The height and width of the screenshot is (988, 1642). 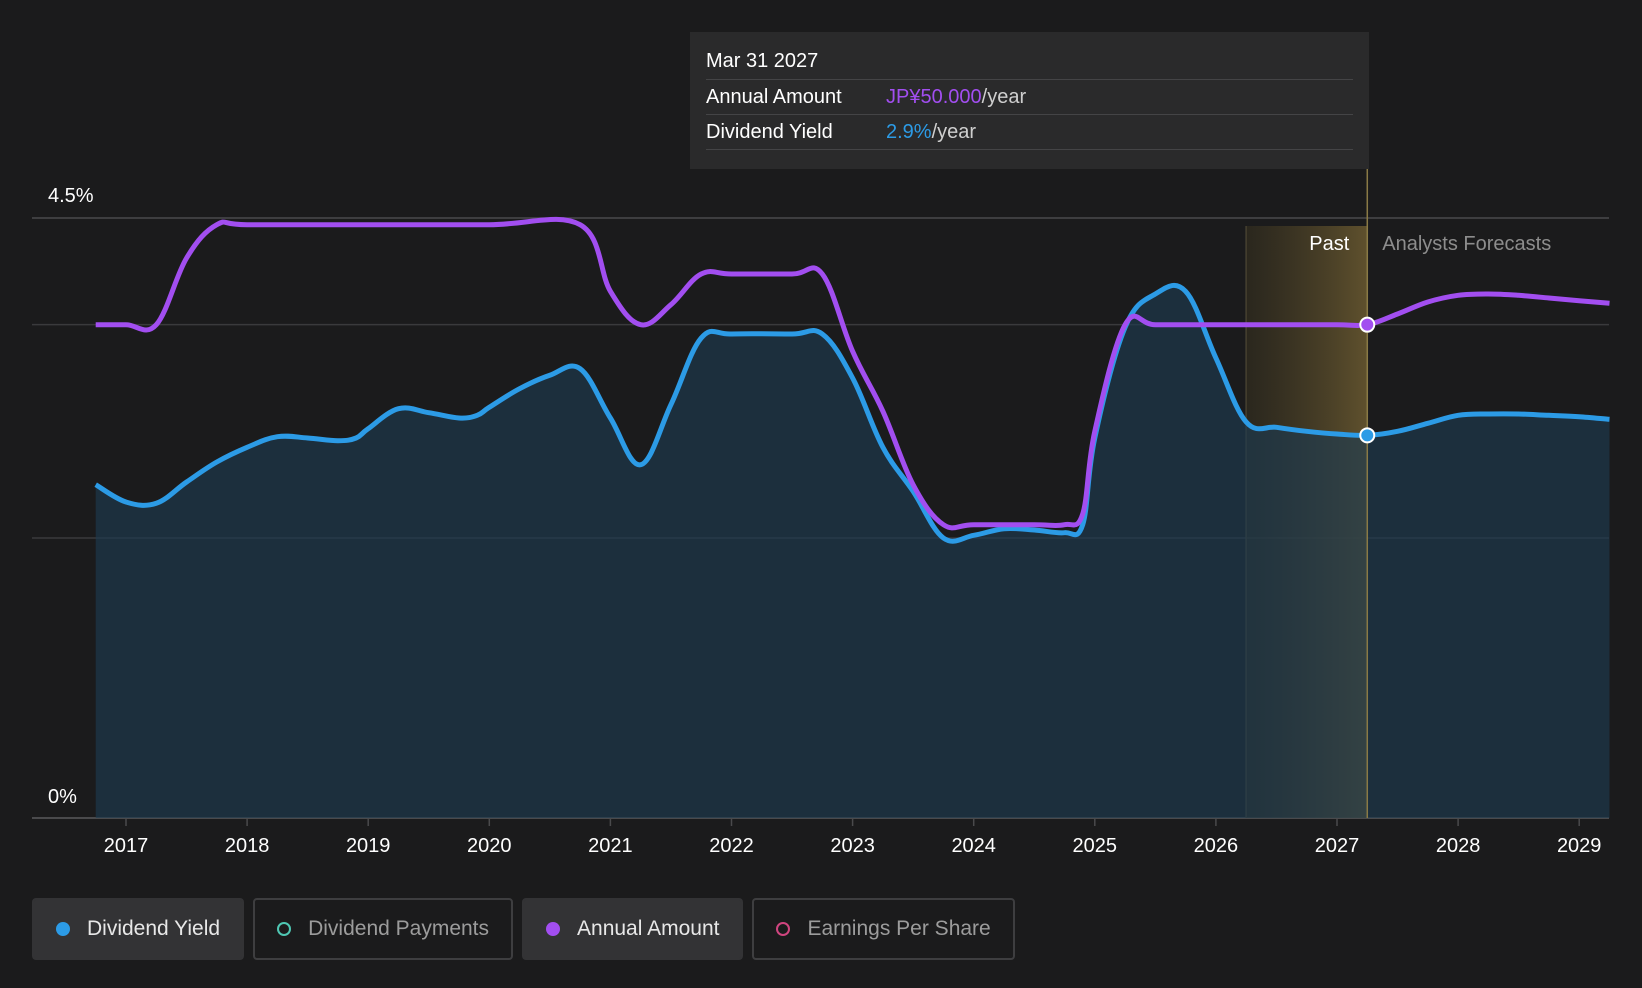 I want to click on tooltip-value: JP¥50.000, so click(x=934, y=97).